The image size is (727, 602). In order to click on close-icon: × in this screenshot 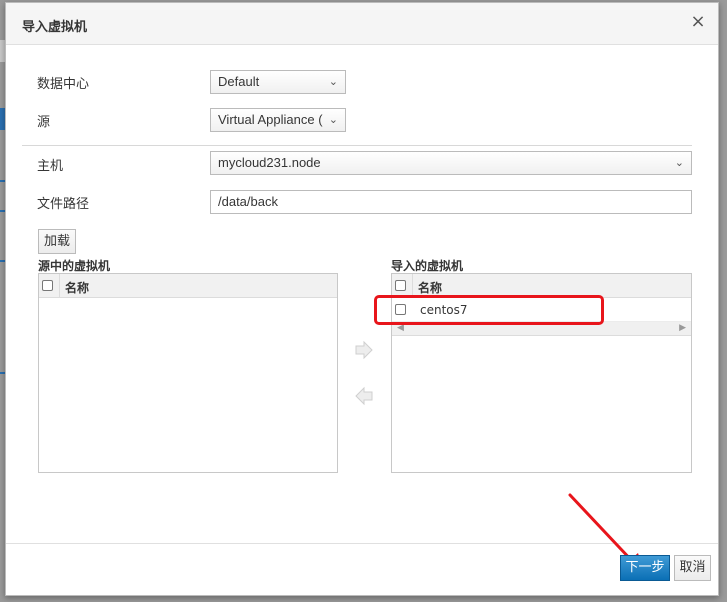, I will do `click(698, 22)`.